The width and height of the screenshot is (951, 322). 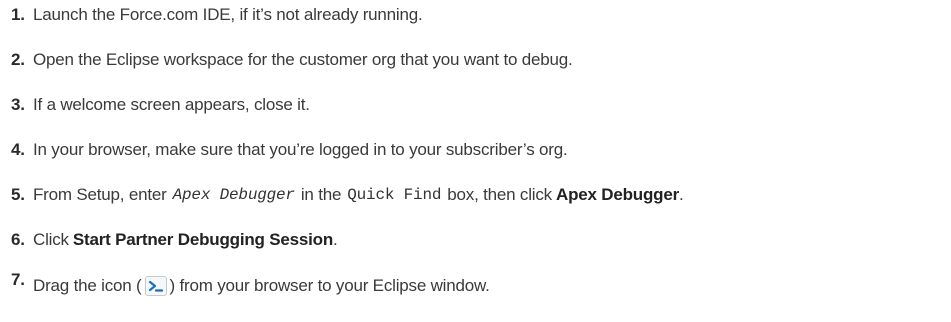 What do you see at coordinates (171, 104) in the screenshot?
I see `step-text: If a welcome screen appears, close it.` at bounding box center [171, 104].